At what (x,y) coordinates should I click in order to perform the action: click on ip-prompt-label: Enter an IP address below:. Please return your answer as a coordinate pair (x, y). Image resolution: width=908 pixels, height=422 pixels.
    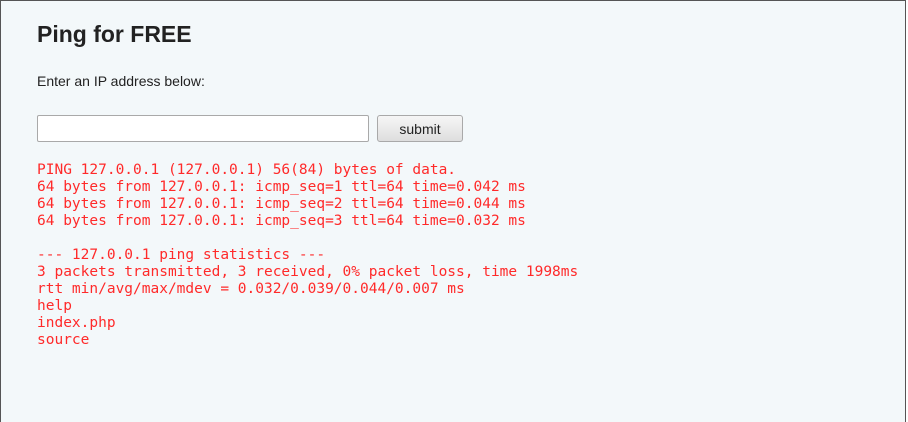
    Looking at the image, I should click on (121, 81).